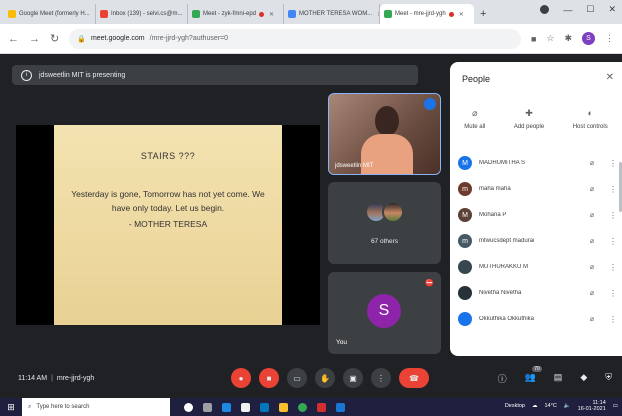 The image size is (622, 416). I want to click on notifications-icon: ▭, so click(615, 406).